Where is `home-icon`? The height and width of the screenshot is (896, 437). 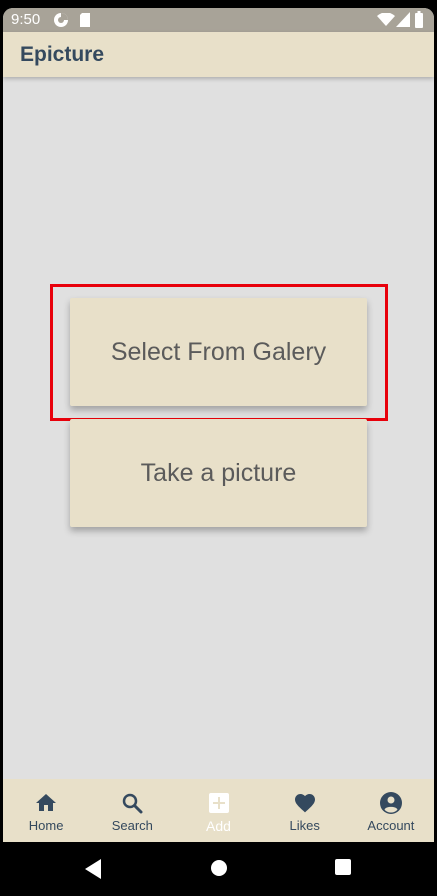
home-icon is located at coordinates (46, 802).